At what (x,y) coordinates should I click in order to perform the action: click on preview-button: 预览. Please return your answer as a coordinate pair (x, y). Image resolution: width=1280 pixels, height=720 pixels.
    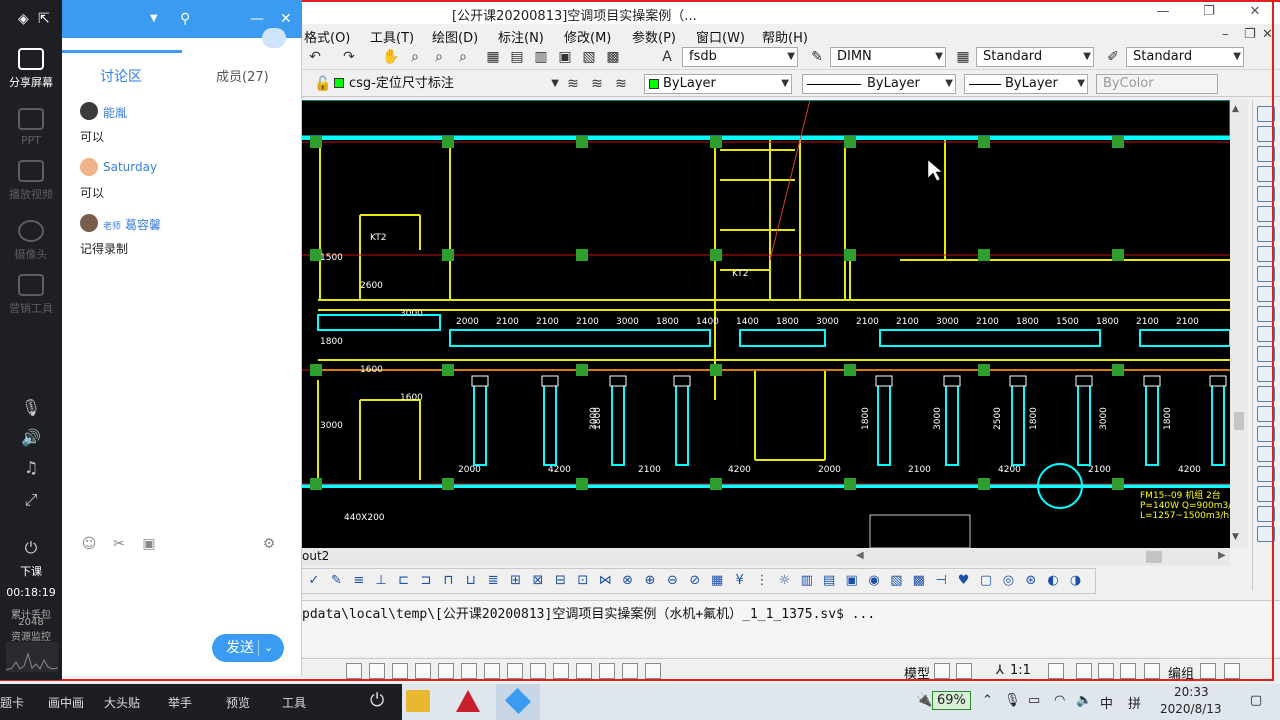
    Looking at the image, I should click on (238, 702).